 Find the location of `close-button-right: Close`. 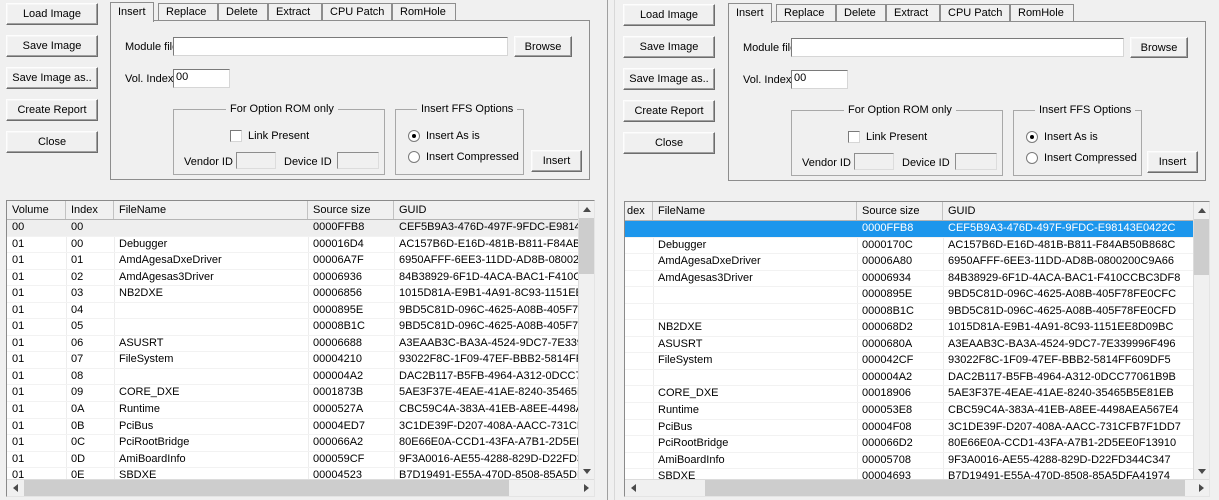

close-button-right: Close is located at coordinates (669, 143).